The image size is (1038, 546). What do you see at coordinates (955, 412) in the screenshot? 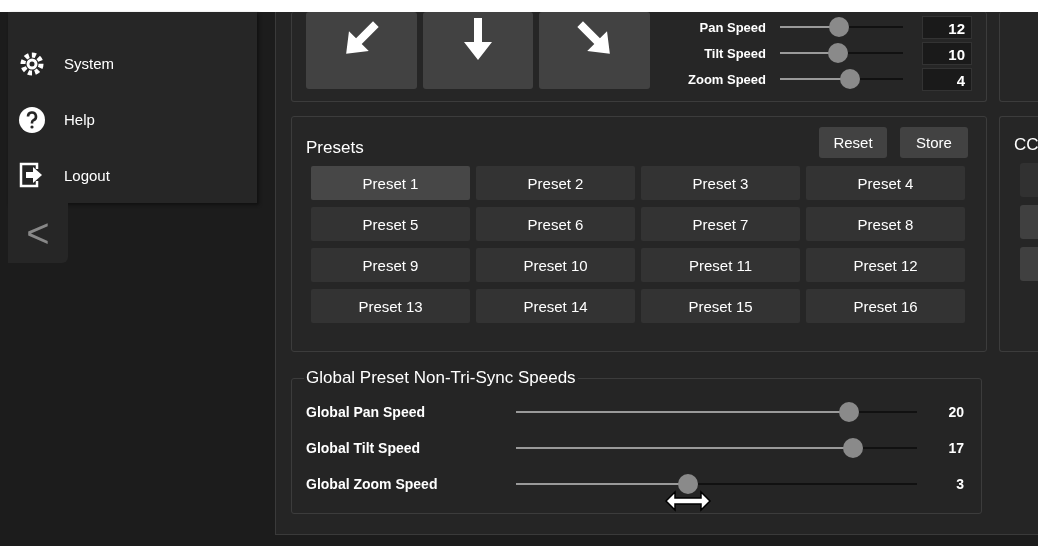
I see `speed-value: 20` at bounding box center [955, 412].